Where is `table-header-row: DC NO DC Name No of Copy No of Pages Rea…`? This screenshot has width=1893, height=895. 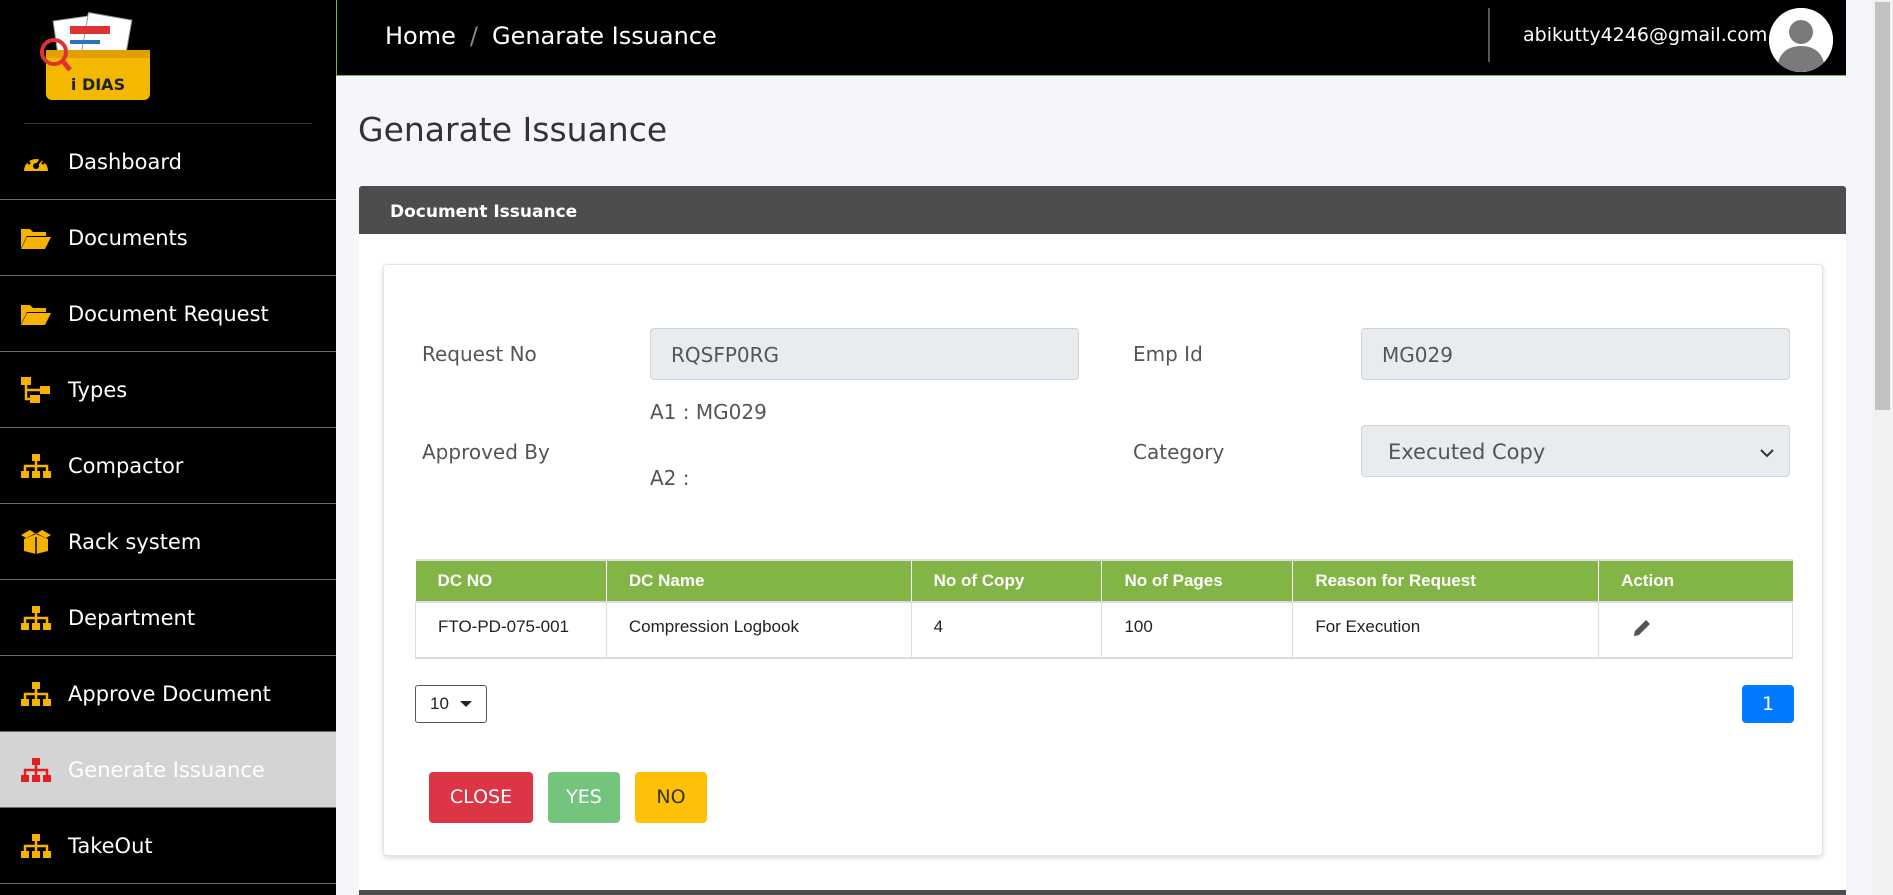 table-header-row: DC NO DC Name No of Copy No of Pages Rea… is located at coordinates (1104, 580).